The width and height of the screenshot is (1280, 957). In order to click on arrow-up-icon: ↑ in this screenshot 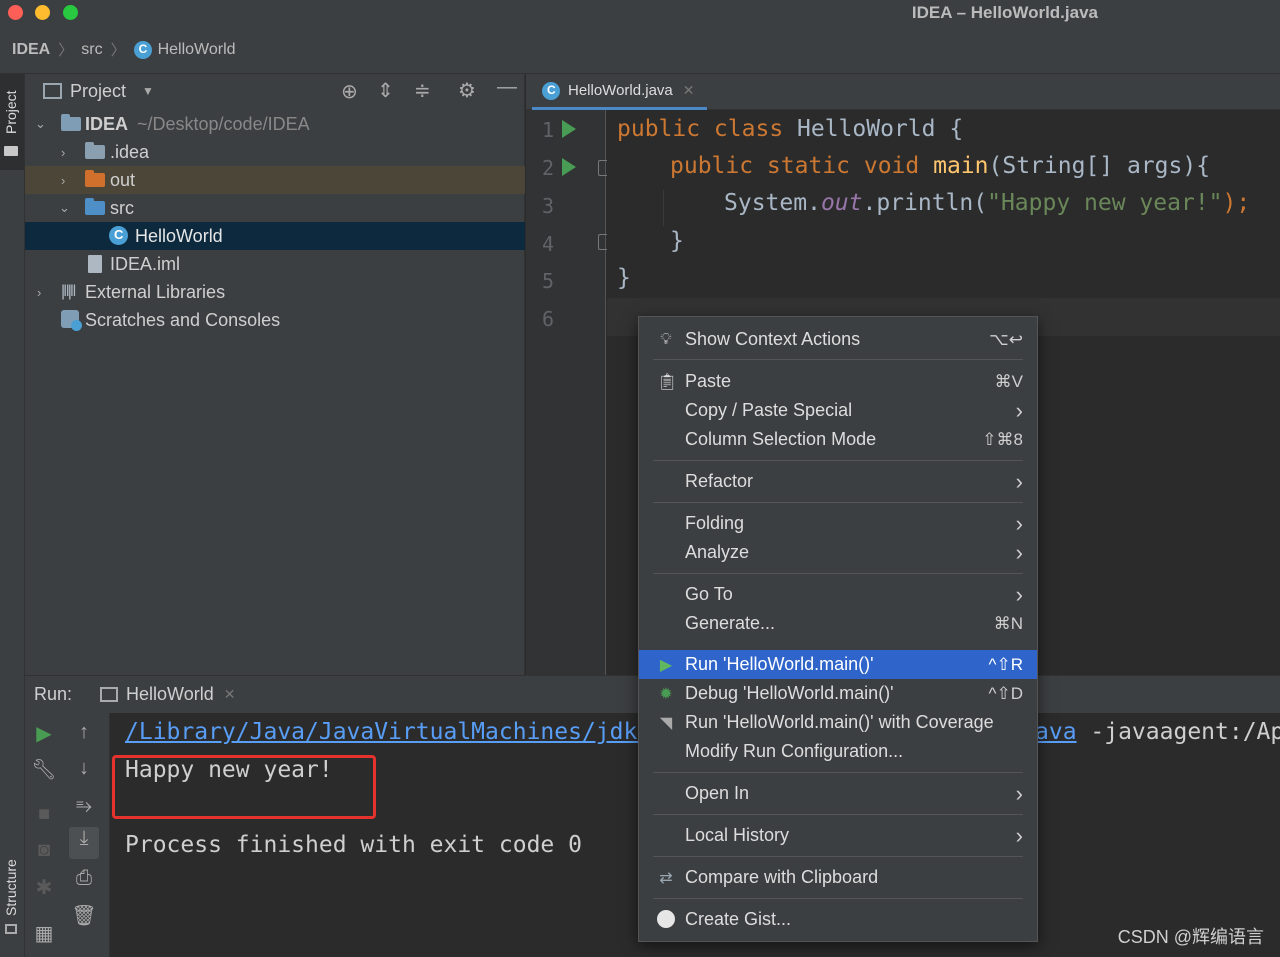, I will do `click(84, 732)`.